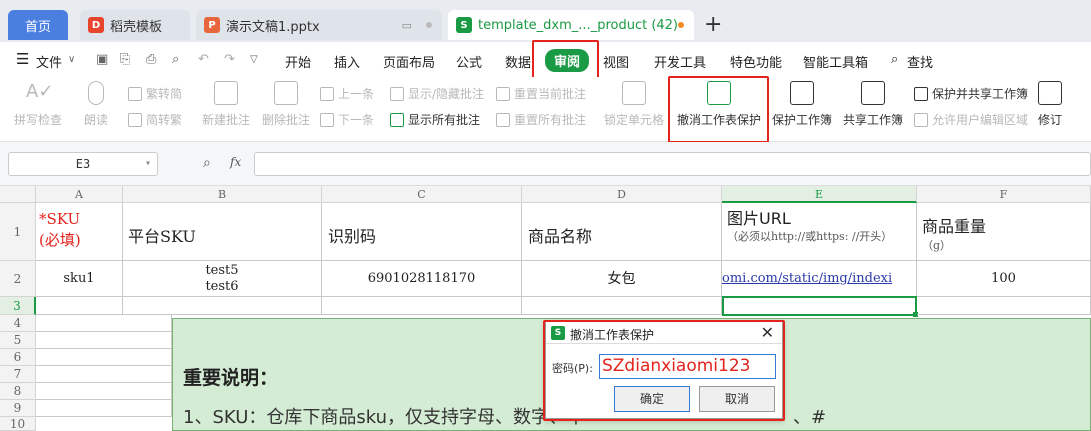  Describe the element at coordinates (71, 59) in the screenshot. I see `chevron-down-icon: ∨` at that location.